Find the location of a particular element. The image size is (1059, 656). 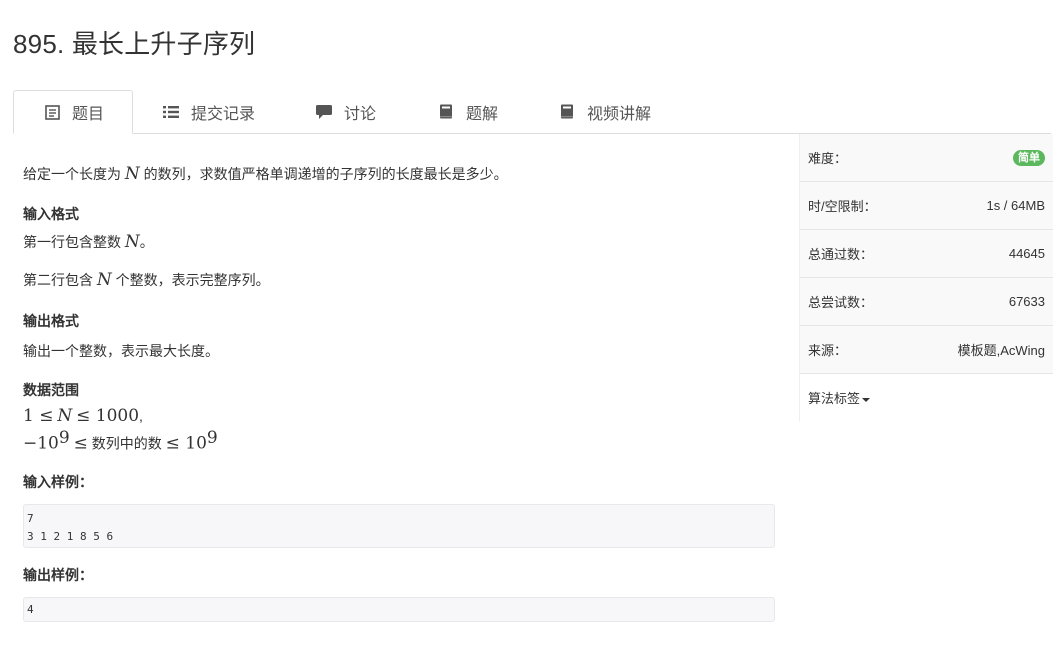

source-value: 模板题,AcWing is located at coordinates (1001, 350).